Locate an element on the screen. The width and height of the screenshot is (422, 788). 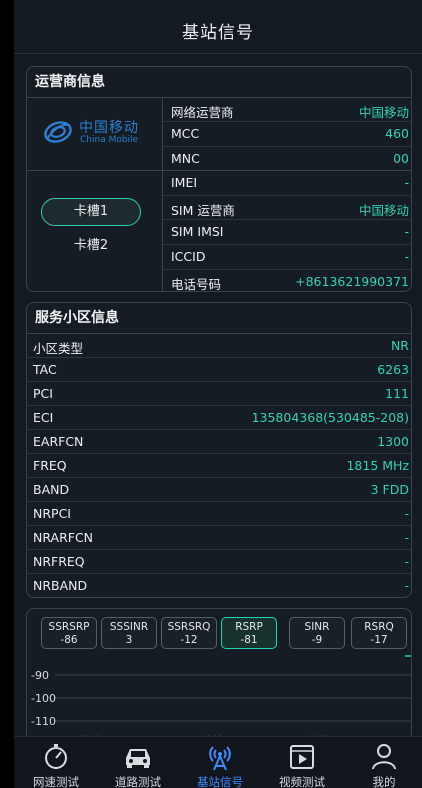
metric-name: RSRP is located at coordinates (249, 627).